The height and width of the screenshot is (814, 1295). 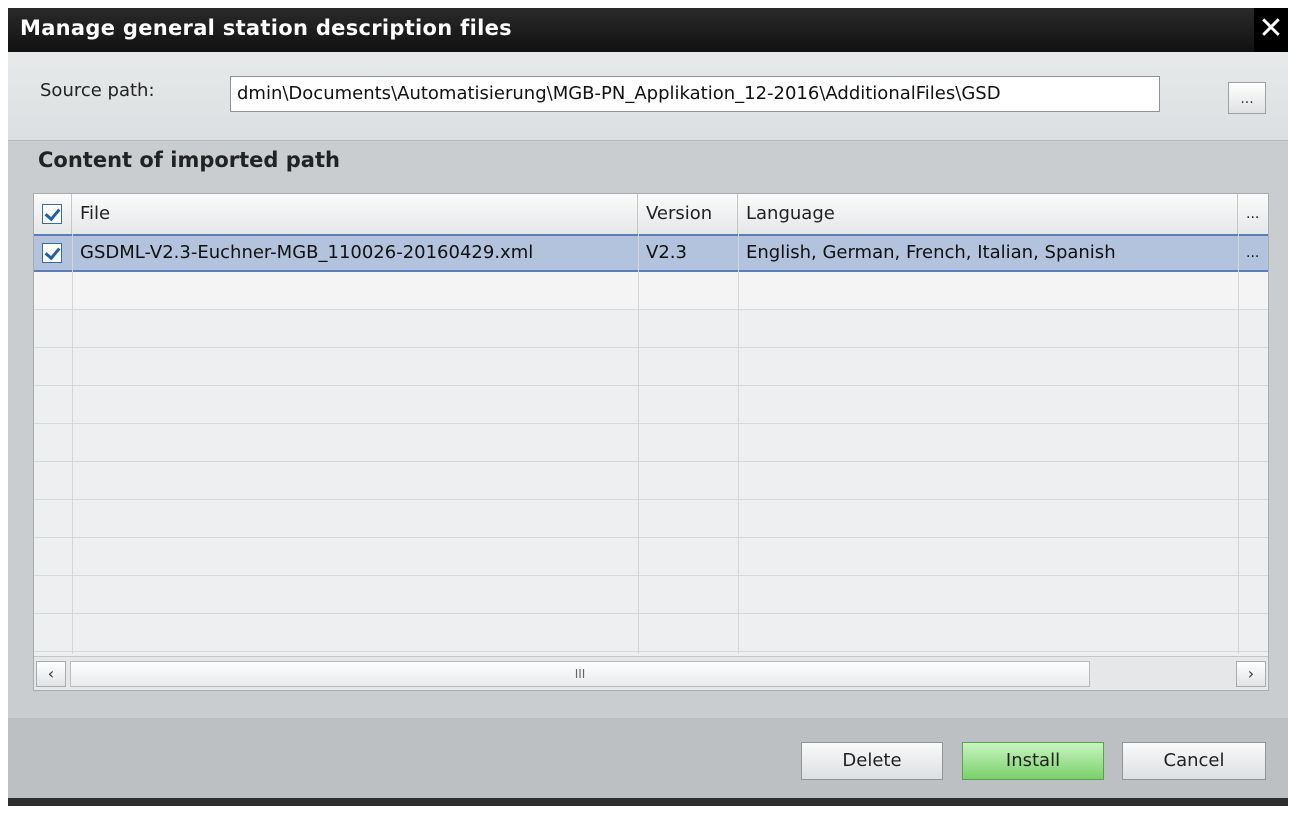 I want to click on scroll-right-icon: ›, so click(x=1251, y=674).